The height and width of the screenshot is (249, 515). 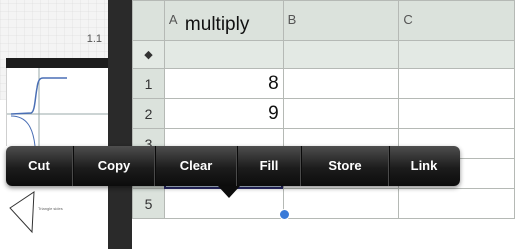 What do you see at coordinates (456, 83) in the screenshot?
I see `cell-c1` at bounding box center [456, 83].